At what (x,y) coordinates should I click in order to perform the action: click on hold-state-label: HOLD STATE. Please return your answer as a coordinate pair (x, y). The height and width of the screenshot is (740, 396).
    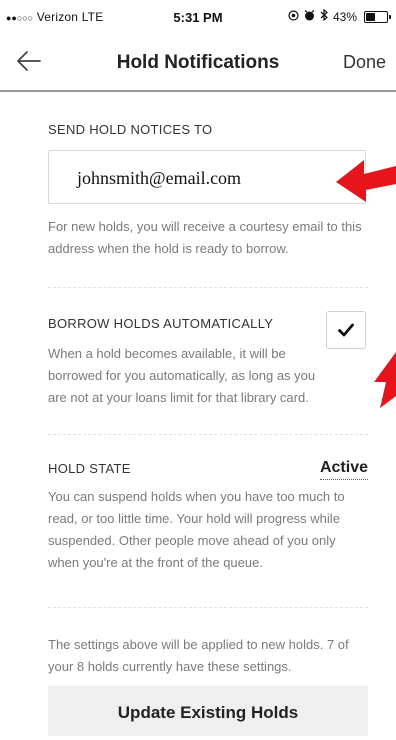
    Looking at the image, I should click on (89, 468).